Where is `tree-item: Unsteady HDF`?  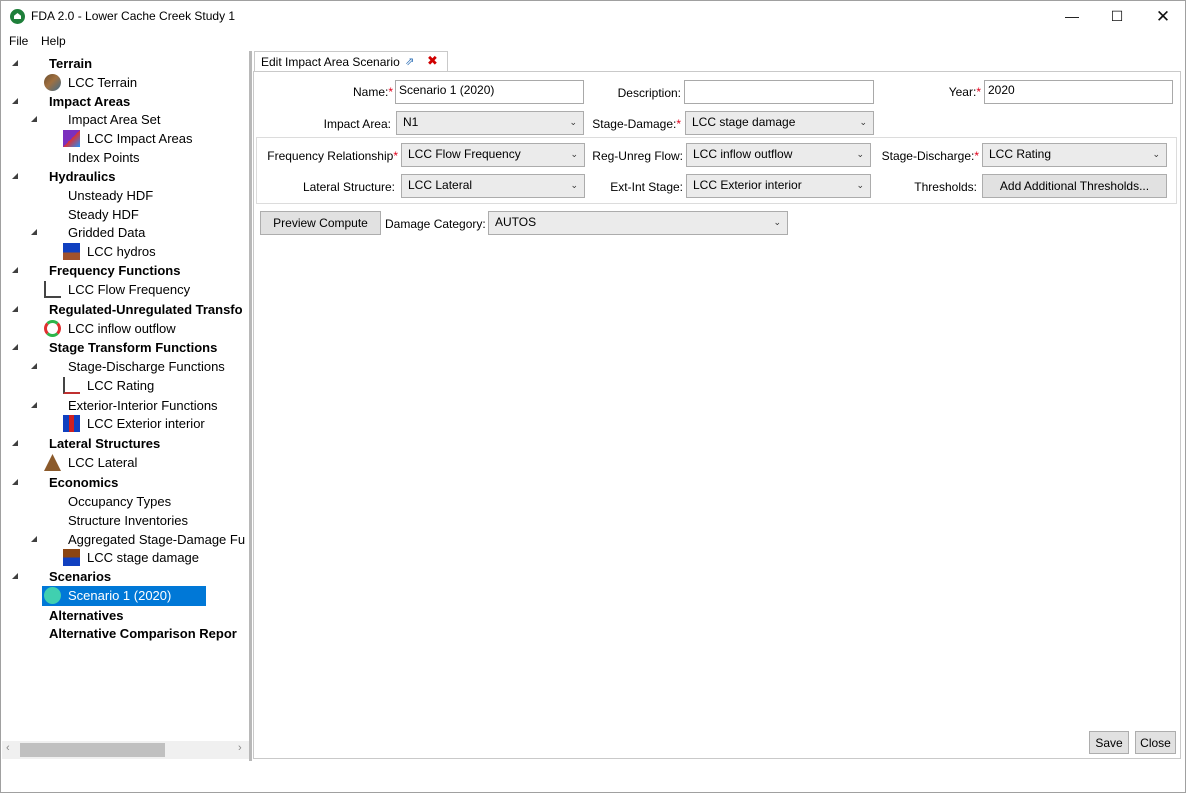
tree-item: Unsteady HDF is located at coordinates (110, 195).